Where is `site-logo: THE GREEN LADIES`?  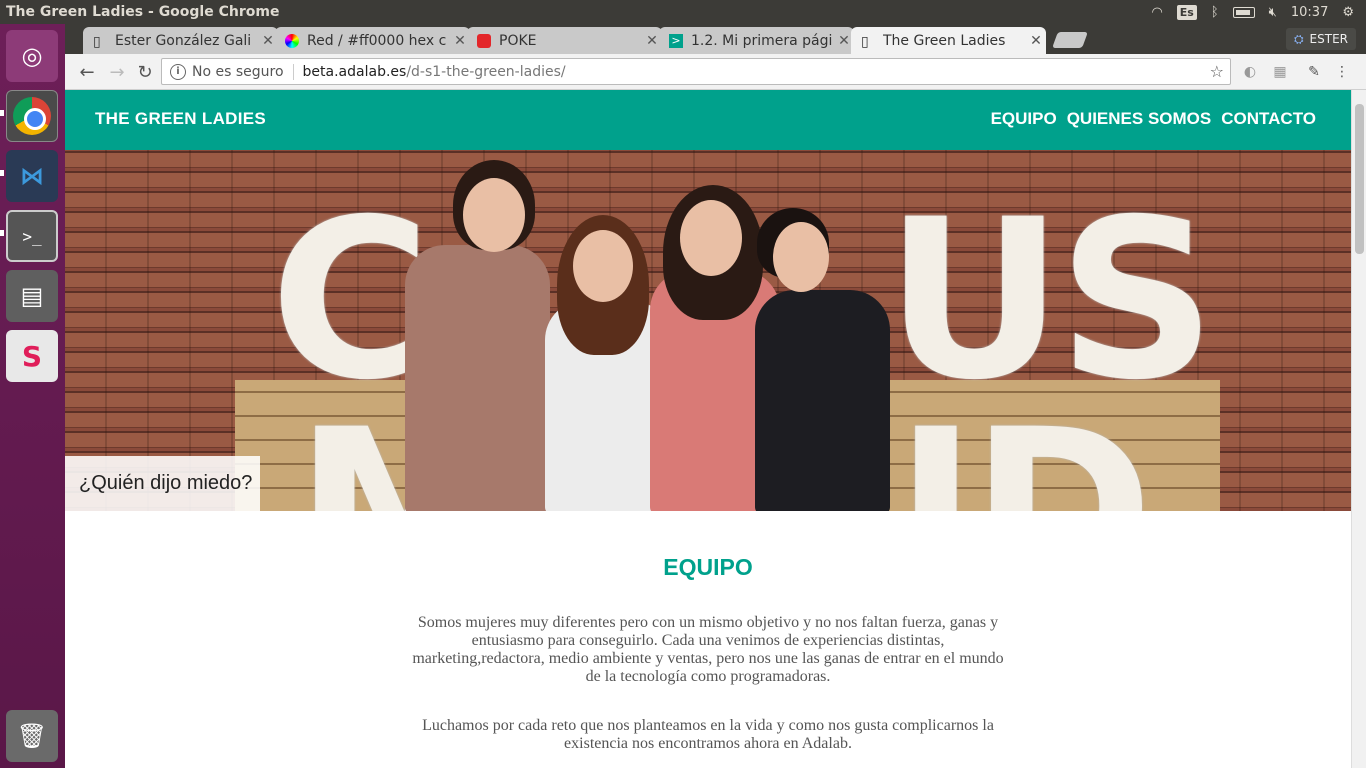 site-logo: THE GREEN LADIES is located at coordinates (180, 119).